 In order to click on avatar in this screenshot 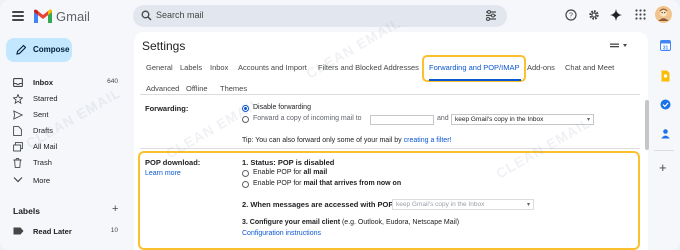, I will do `click(663, 14)`.